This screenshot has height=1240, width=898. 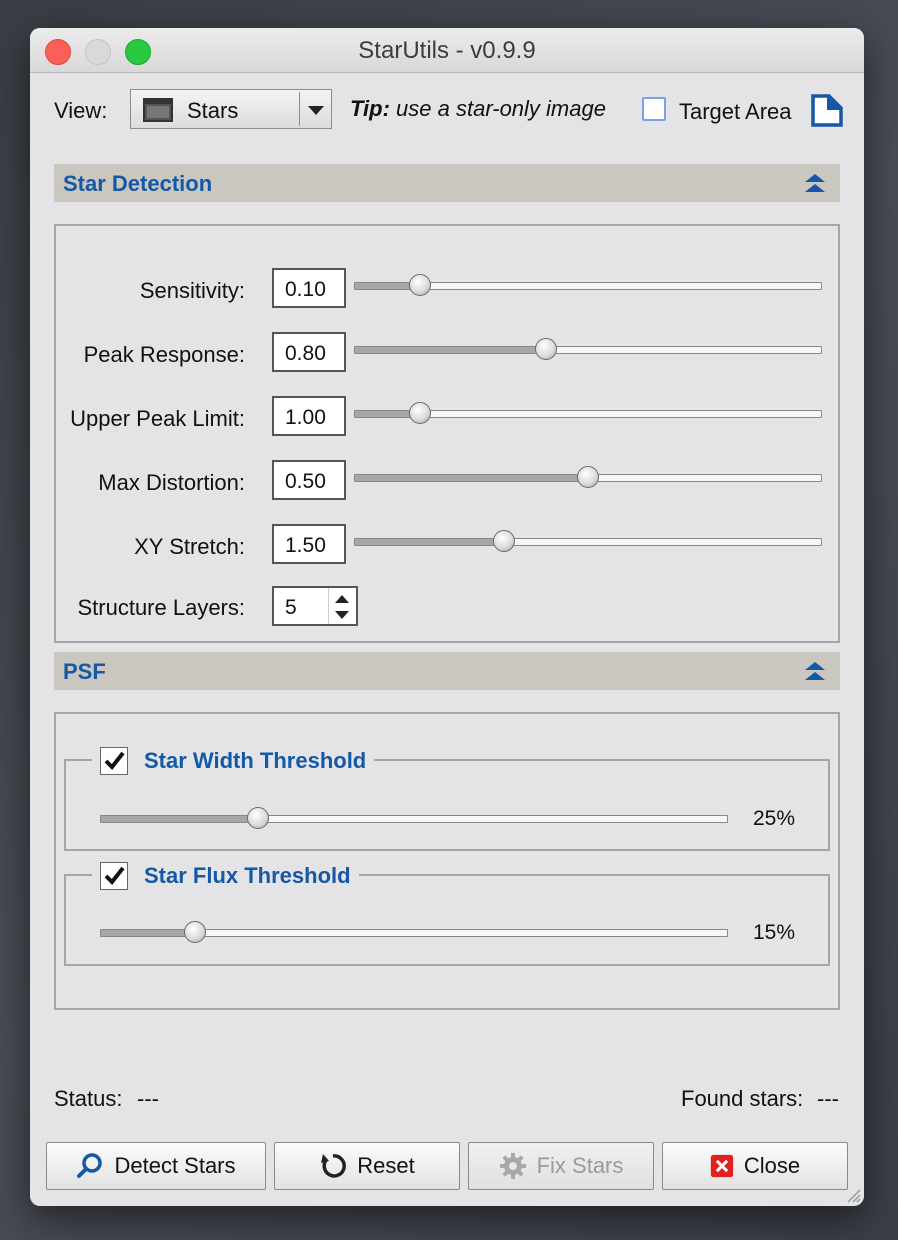 I want to click on target-area-checkbox, so click(x=654, y=109).